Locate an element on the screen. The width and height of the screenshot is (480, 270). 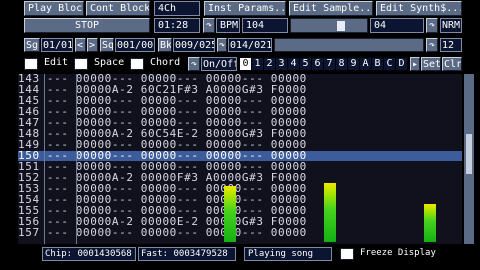
pattern-row: 157 --- 00000--- 00000--- 00000--- 00000 is located at coordinates (240, 232).